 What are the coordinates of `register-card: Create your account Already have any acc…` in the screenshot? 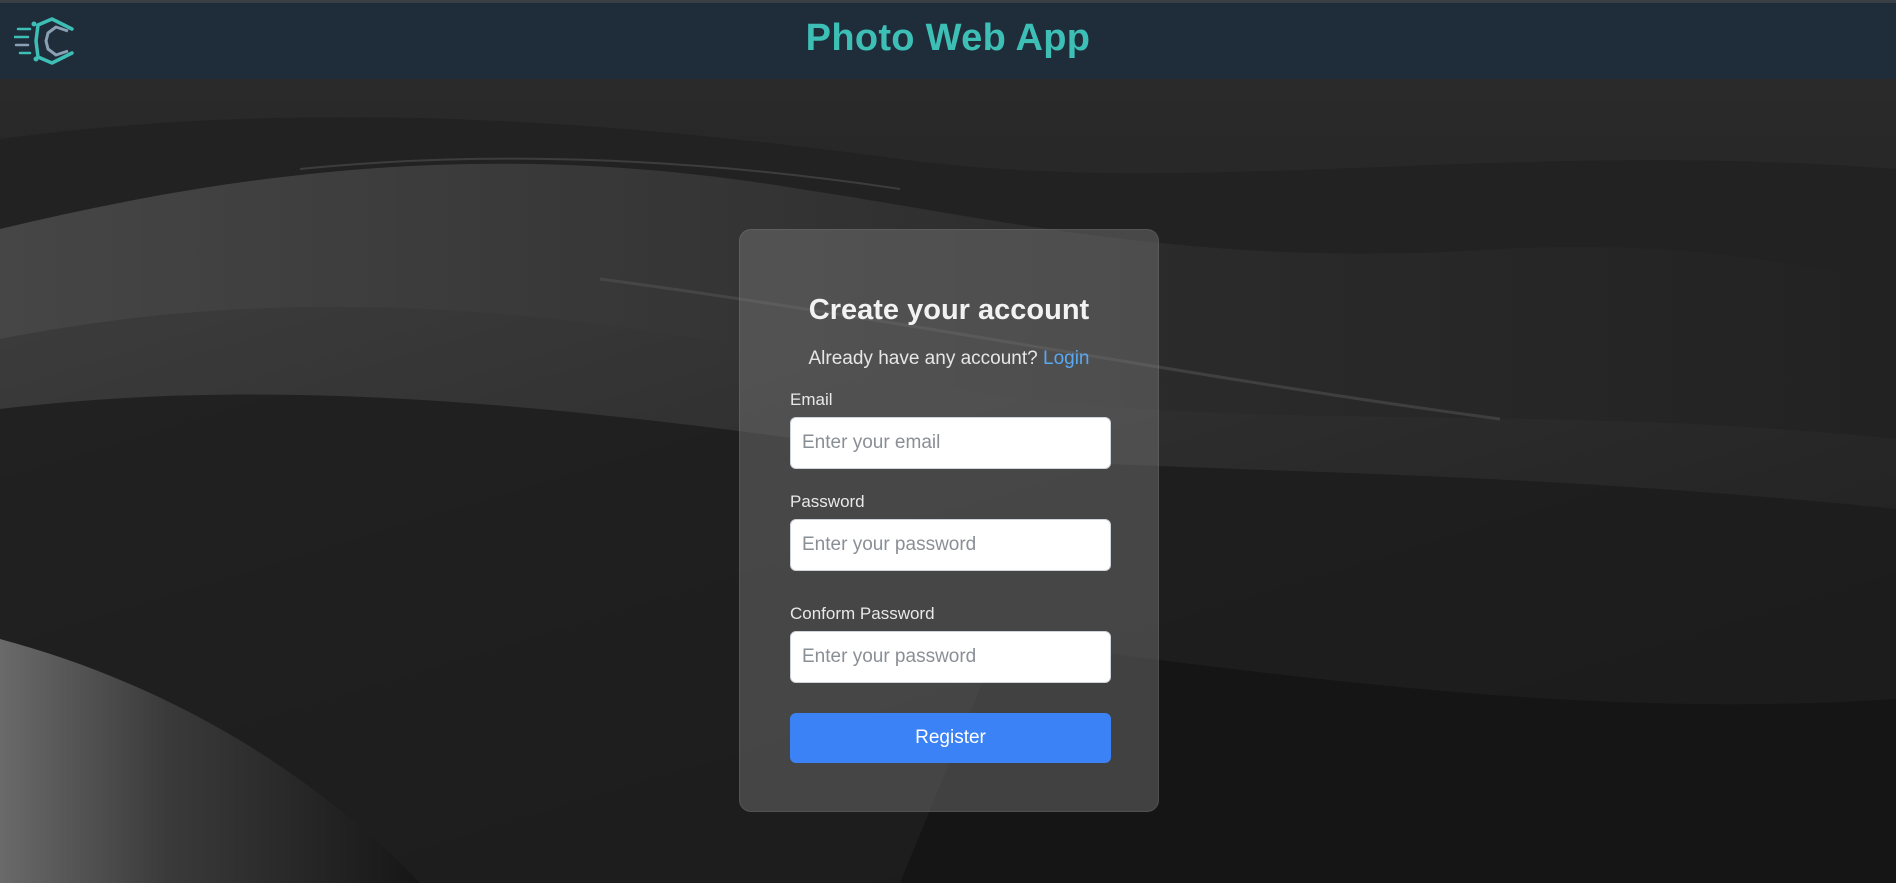 It's located at (949, 520).